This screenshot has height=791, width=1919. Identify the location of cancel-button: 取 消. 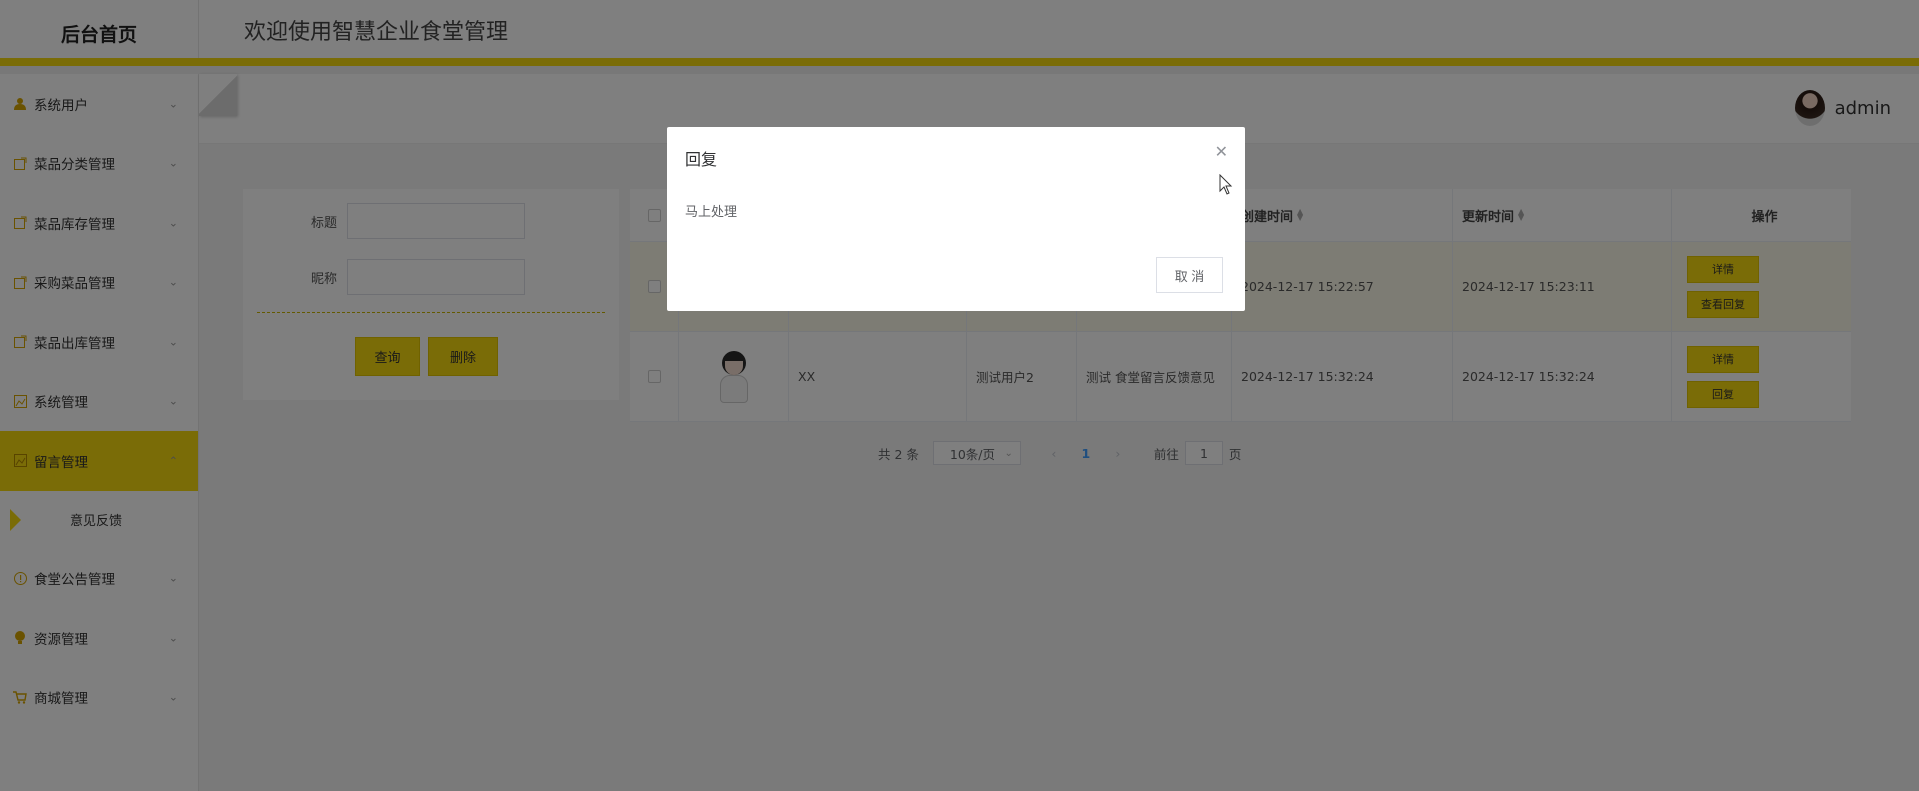
(1189, 275).